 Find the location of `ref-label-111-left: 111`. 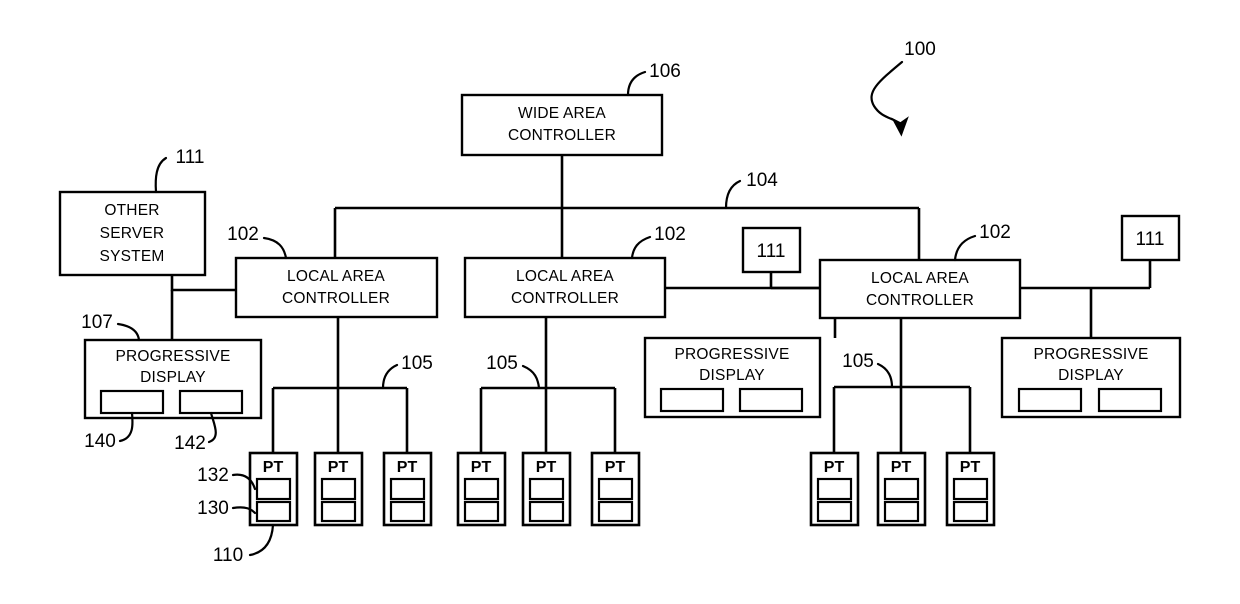

ref-label-111-left: 111 is located at coordinates (190, 157).